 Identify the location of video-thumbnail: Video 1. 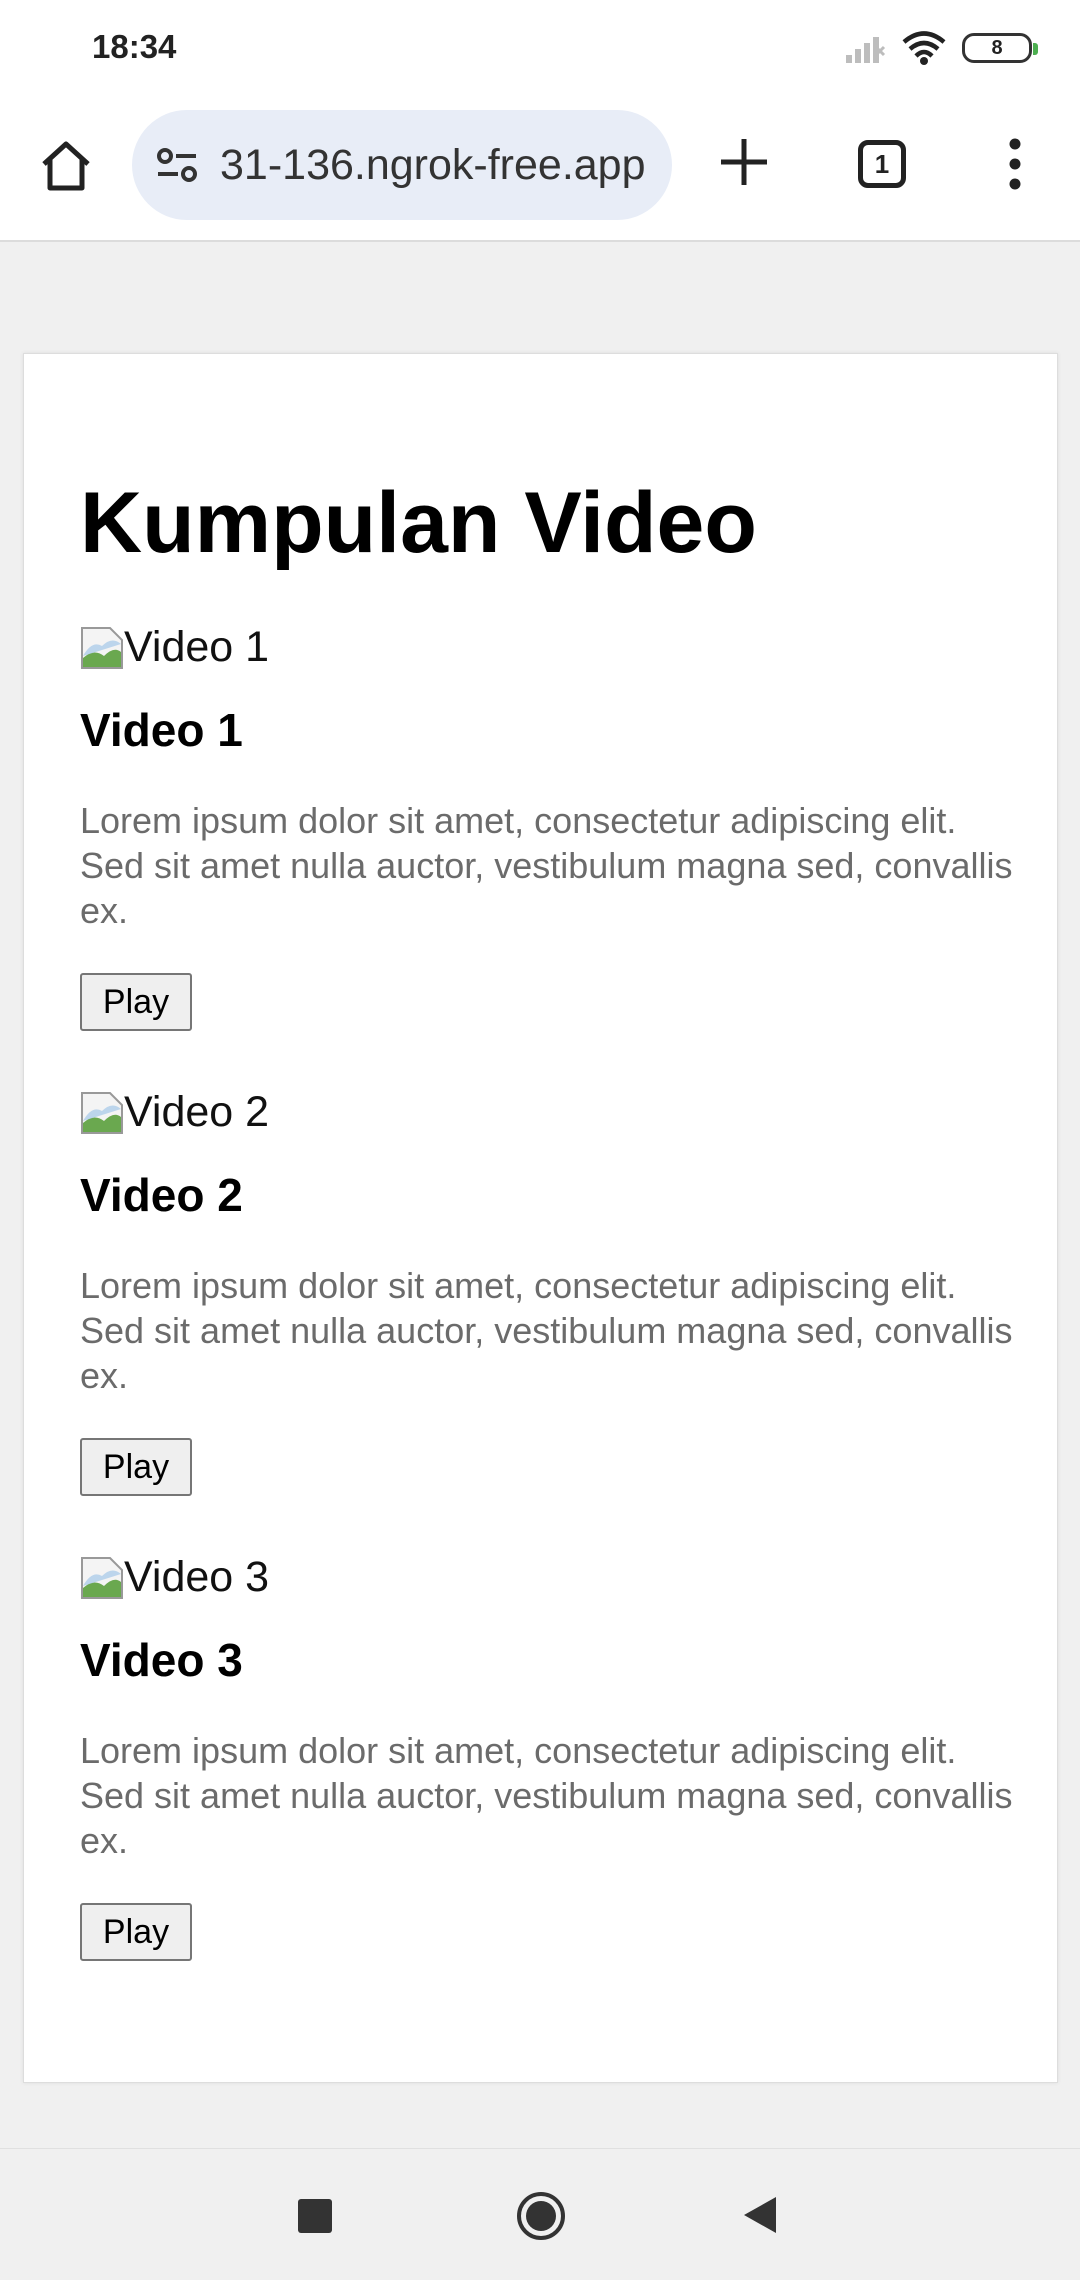
(550, 647).